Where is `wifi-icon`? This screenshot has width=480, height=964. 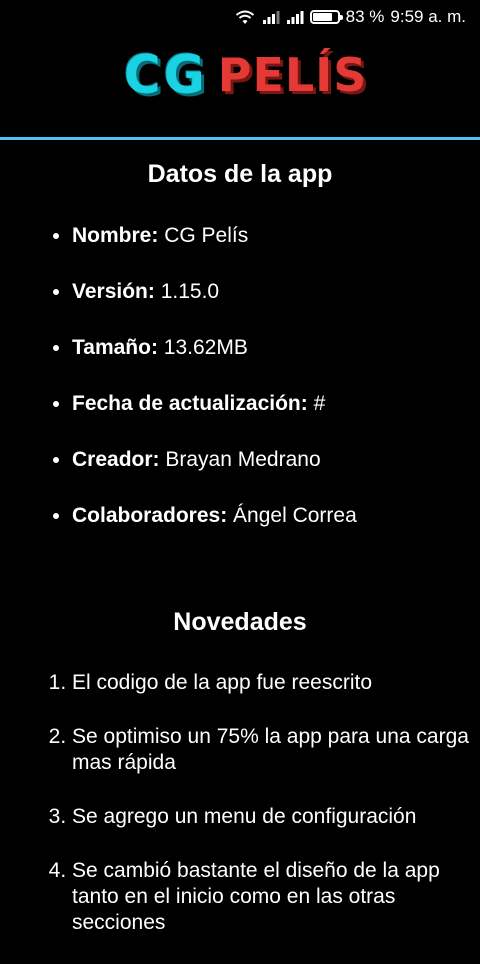 wifi-icon is located at coordinates (245, 17).